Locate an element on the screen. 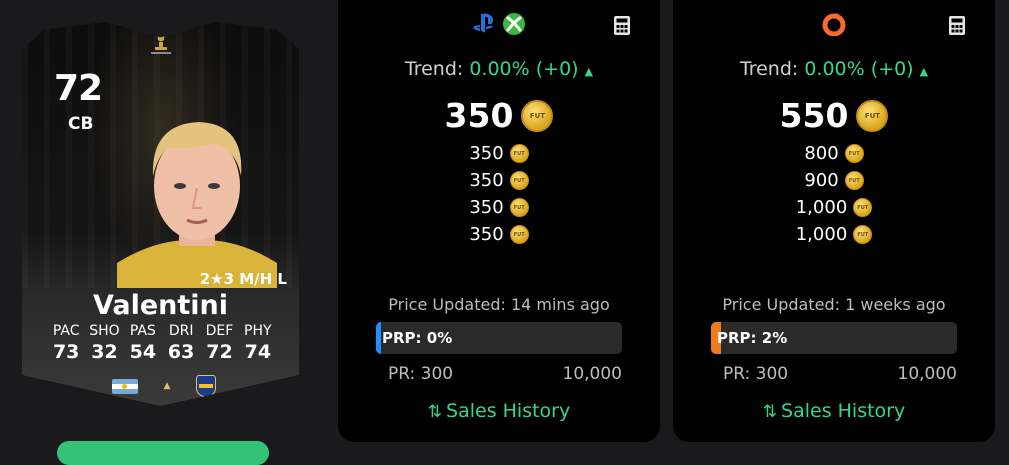  current-price: 350 FUT is located at coordinates (499, 115).